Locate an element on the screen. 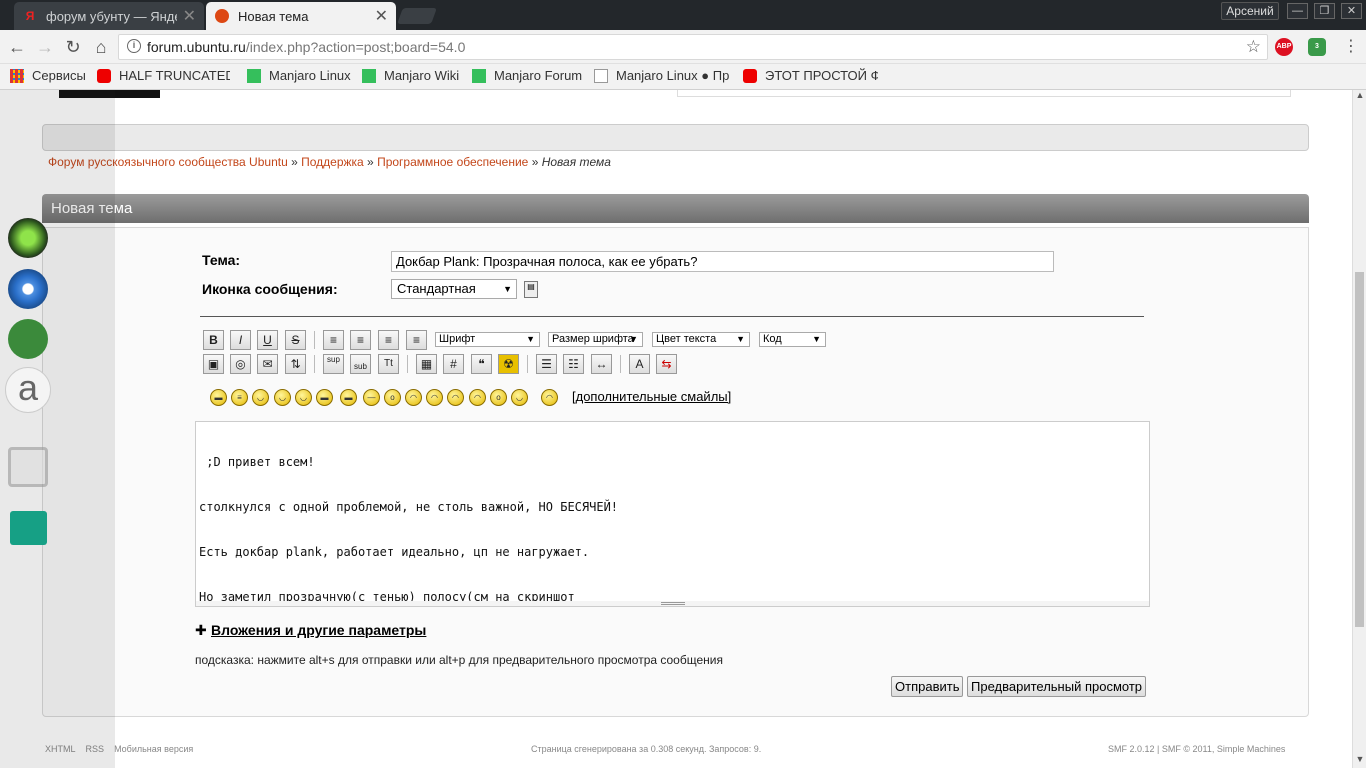  superscript-icon: sup is located at coordinates (333, 364).